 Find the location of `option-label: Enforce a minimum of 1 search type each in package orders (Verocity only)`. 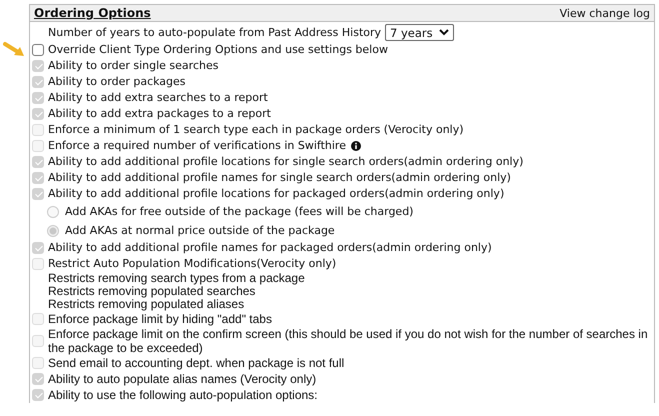

option-label: Enforce a minimum of 1 search type each in package orders (Verocity only) is located at coordinates (256, 130).